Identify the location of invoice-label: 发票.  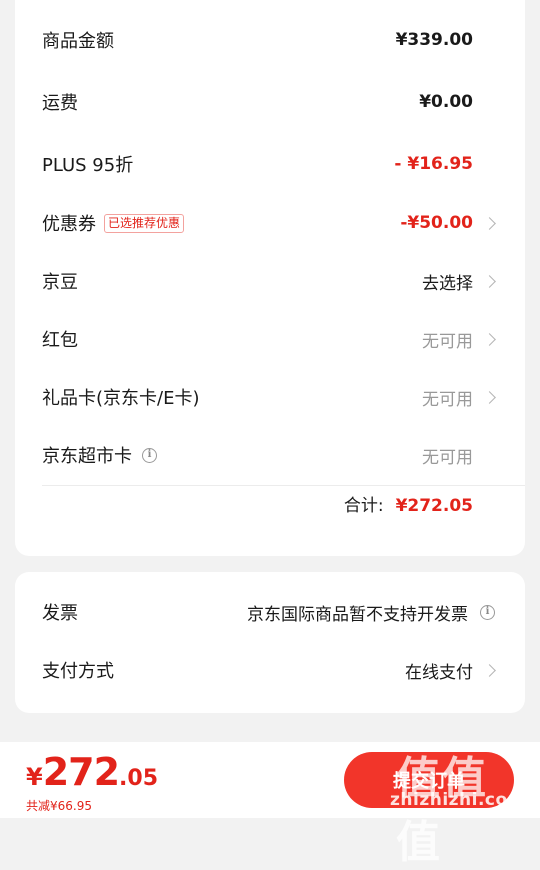
(60, 613).